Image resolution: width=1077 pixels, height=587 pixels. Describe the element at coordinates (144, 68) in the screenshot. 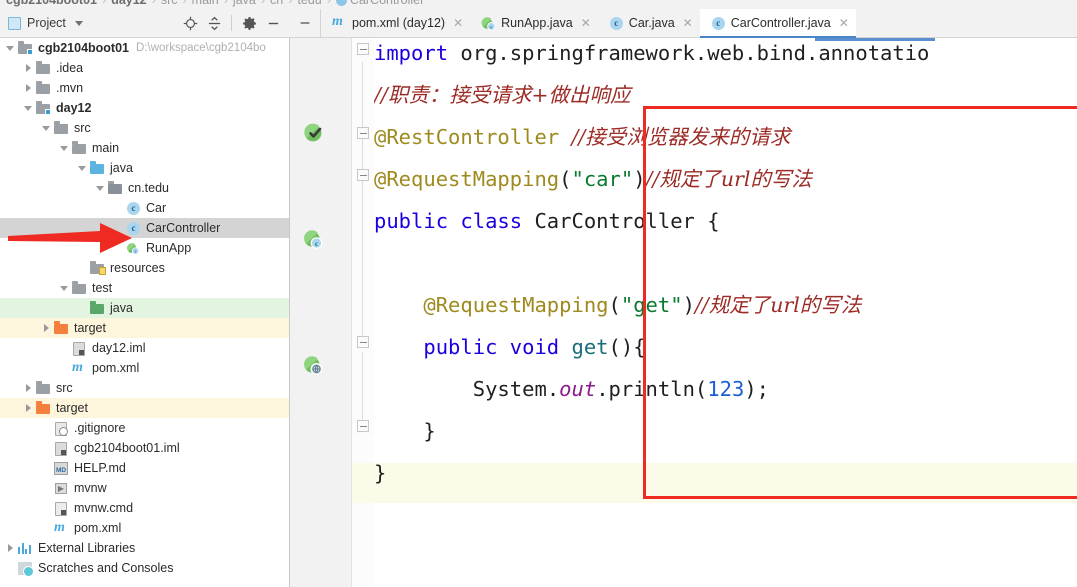

I see `tree-node--idea: .idea` at that location.